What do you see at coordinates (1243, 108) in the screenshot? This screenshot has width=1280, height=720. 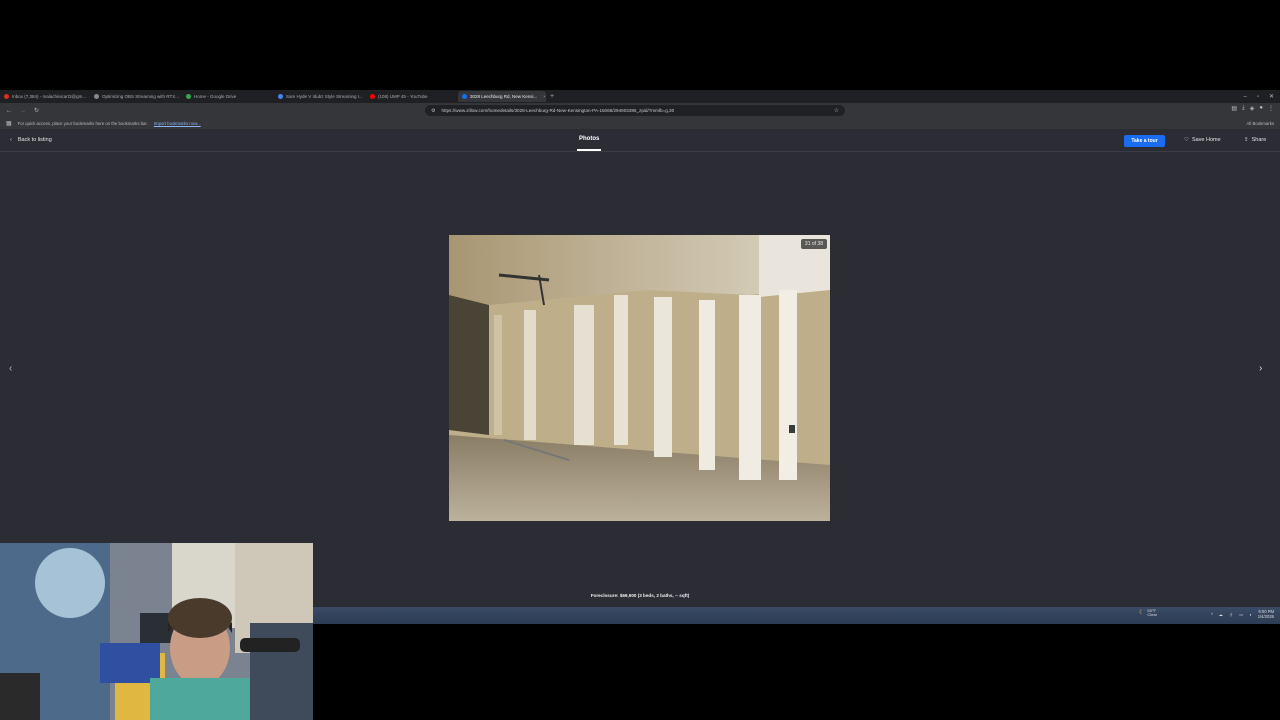 I see `download-icon: ⤓` at bounding box center [1243, 108].